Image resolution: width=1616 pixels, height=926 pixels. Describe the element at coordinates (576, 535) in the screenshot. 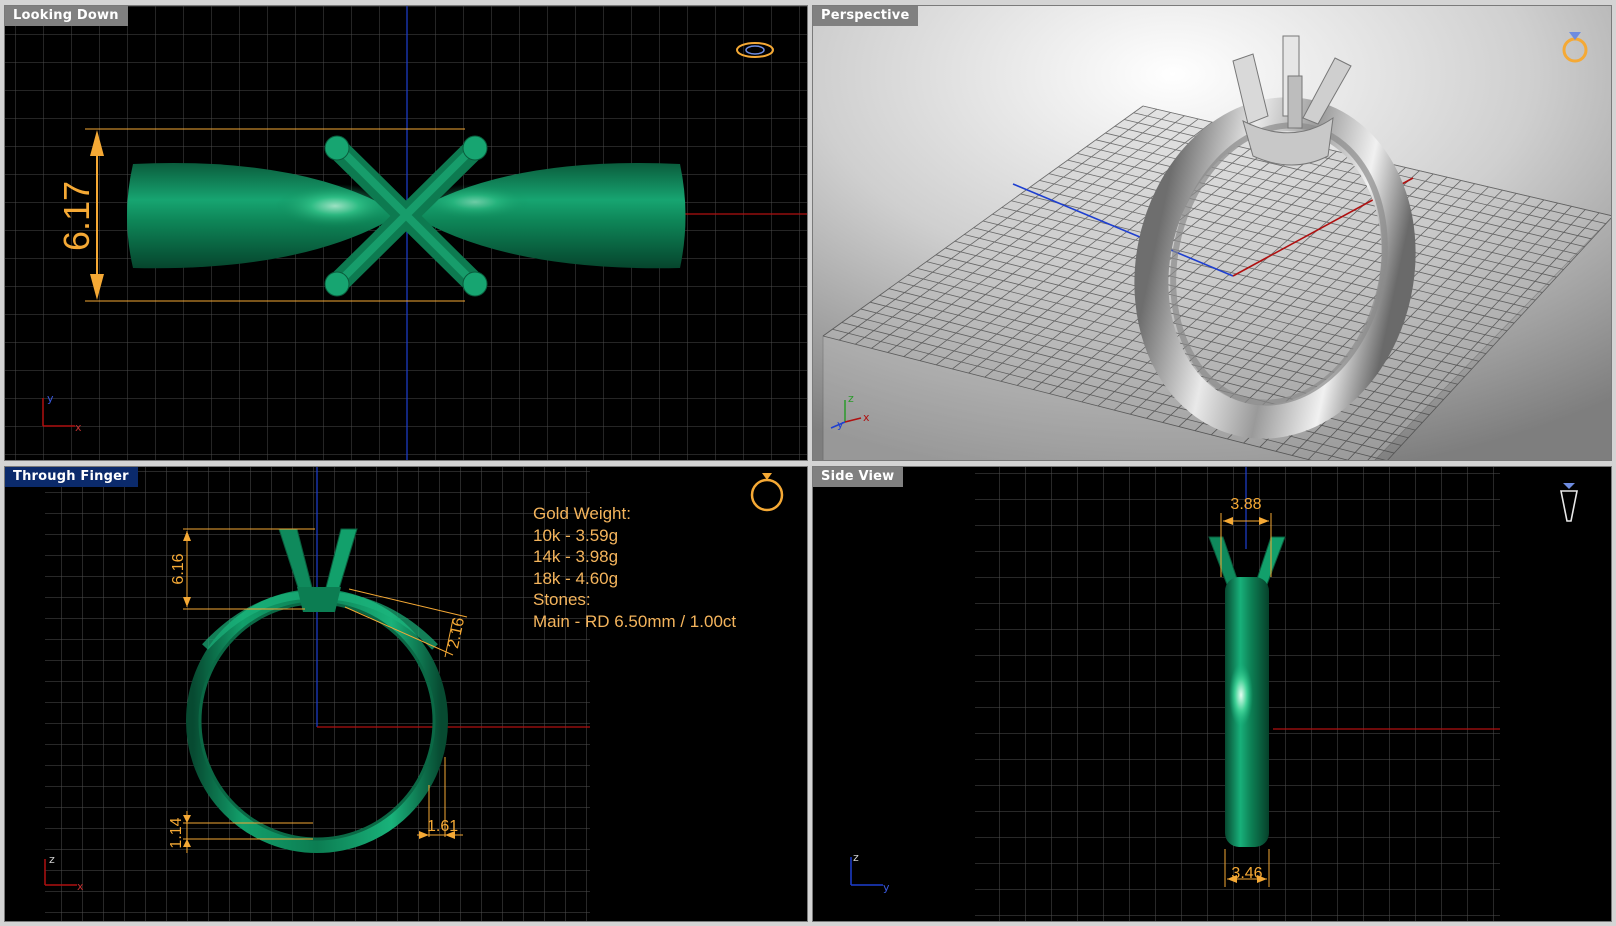

I see `gold-weight-10k: 10k - 3.59g` at that location.